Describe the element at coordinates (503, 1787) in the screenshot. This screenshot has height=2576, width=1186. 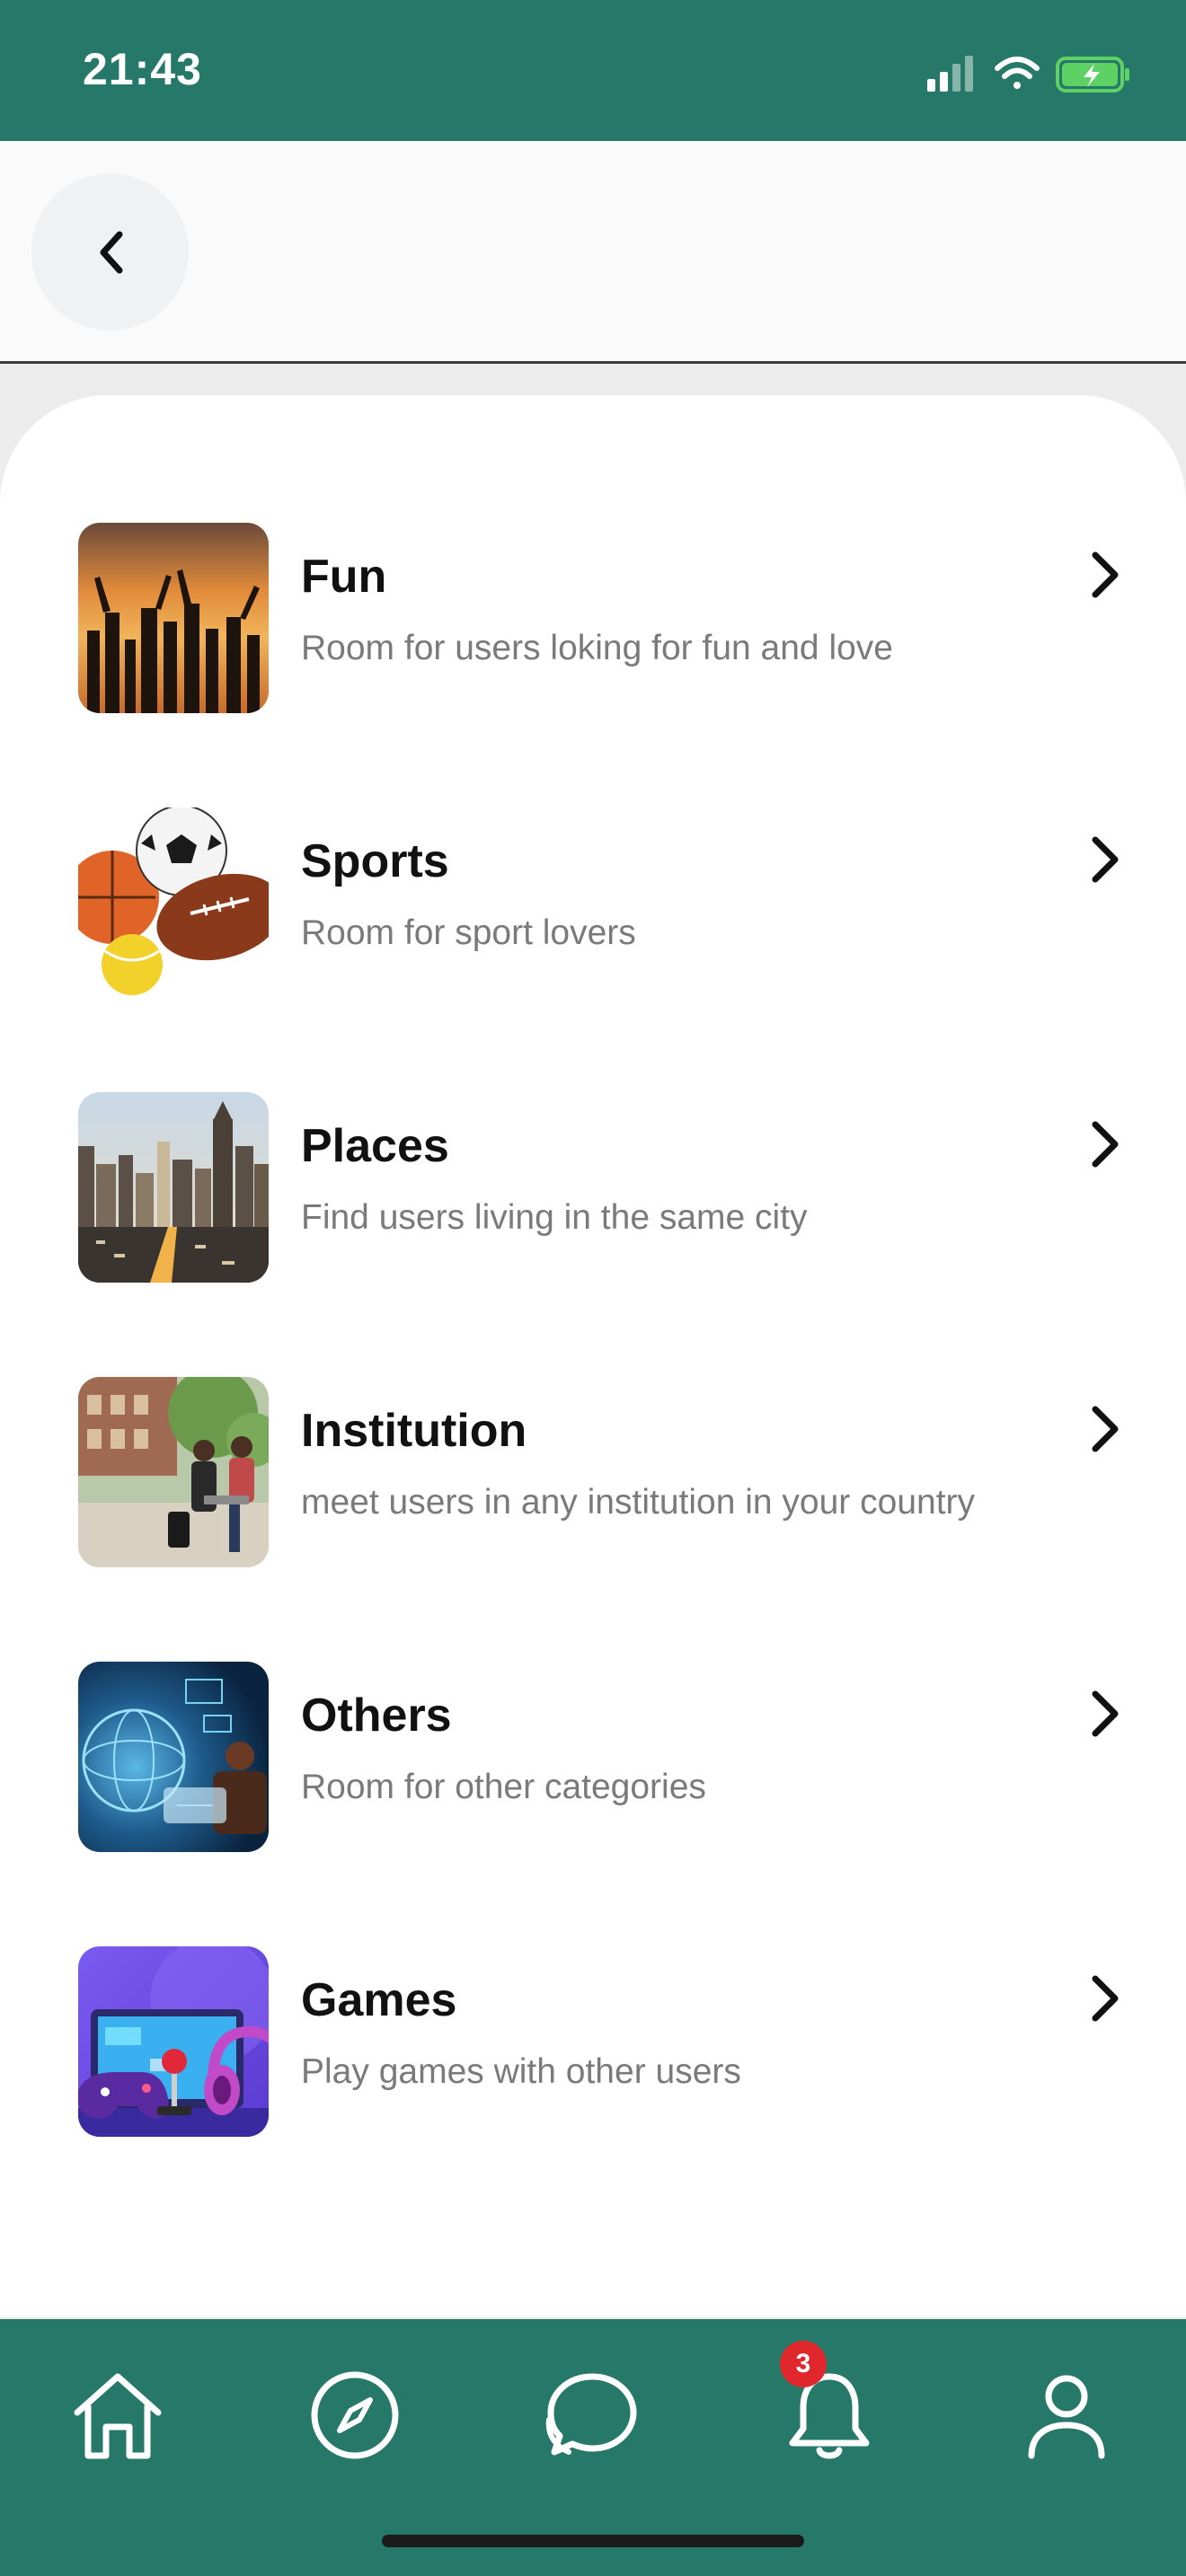
I see `category-subtitle: Room for other categories` at that location.